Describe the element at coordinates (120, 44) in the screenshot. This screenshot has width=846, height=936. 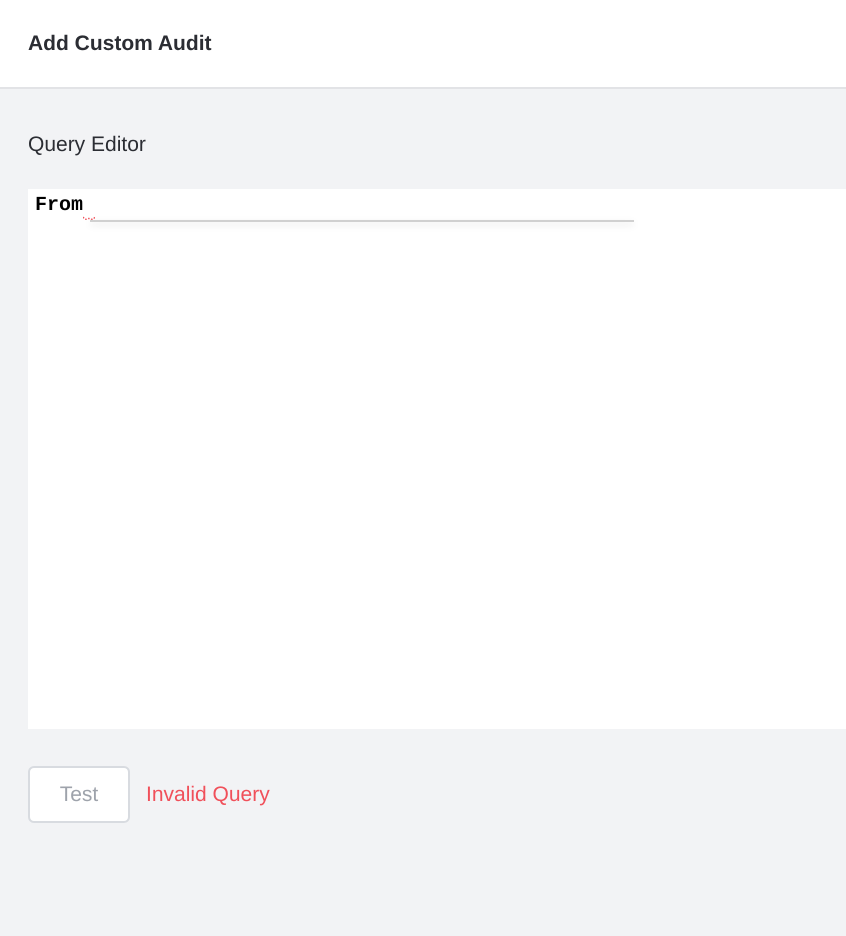
I see `page-title: Add Custom Audit` at that location.